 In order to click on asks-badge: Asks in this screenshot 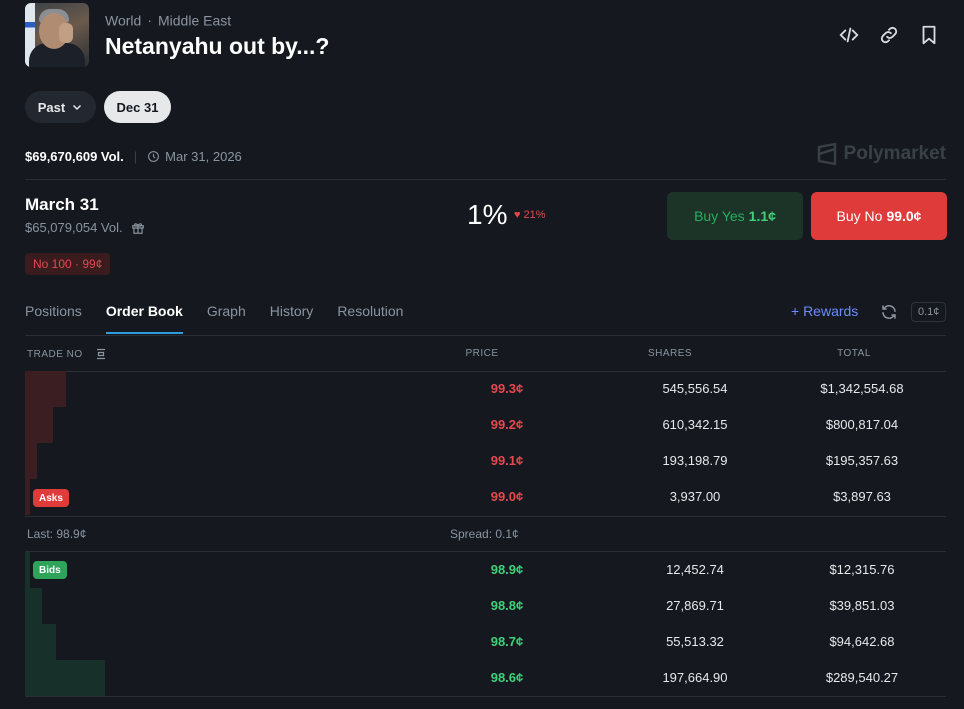, I will do `click(51, 498)`.